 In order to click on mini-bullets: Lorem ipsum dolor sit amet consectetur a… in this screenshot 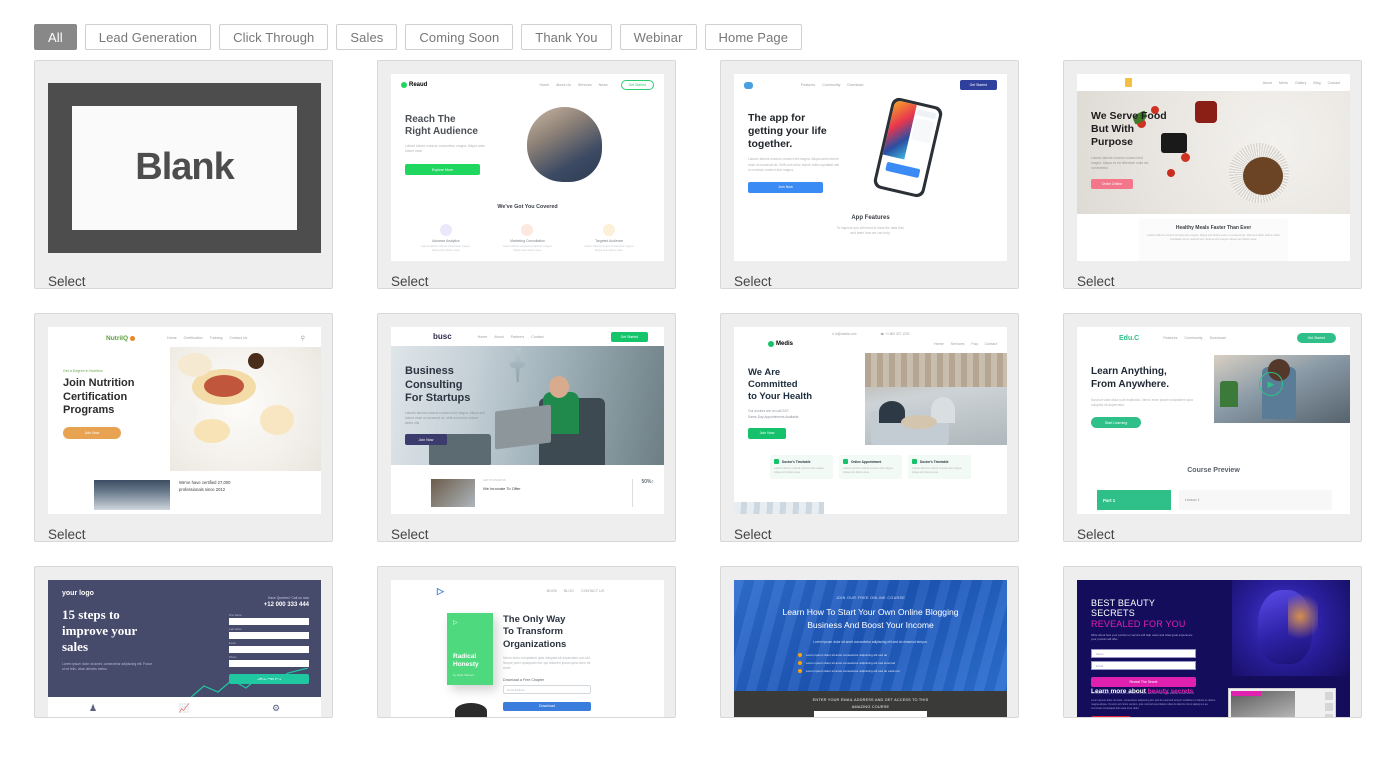, I will do `click(882, 661)`.